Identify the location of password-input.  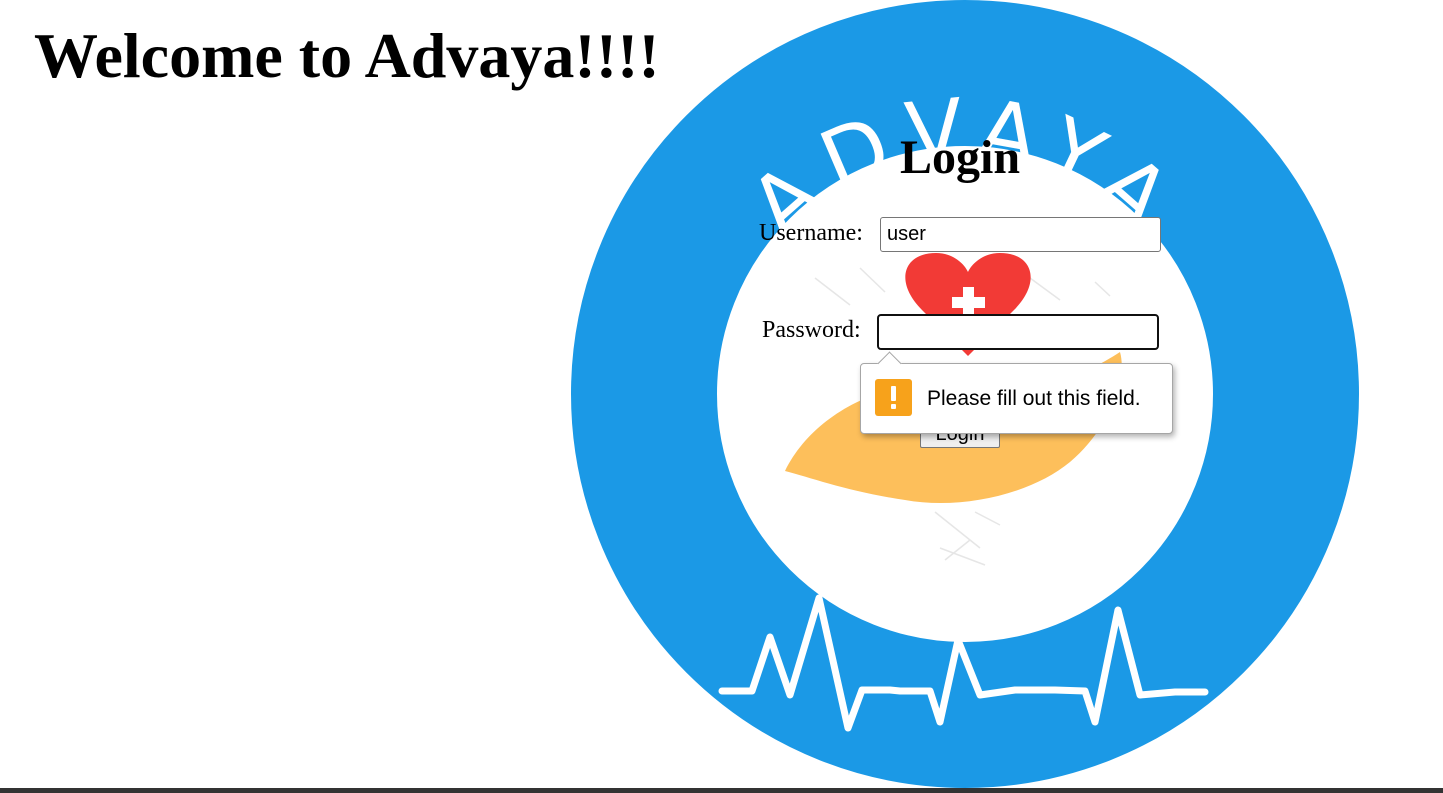
(1018, 332).